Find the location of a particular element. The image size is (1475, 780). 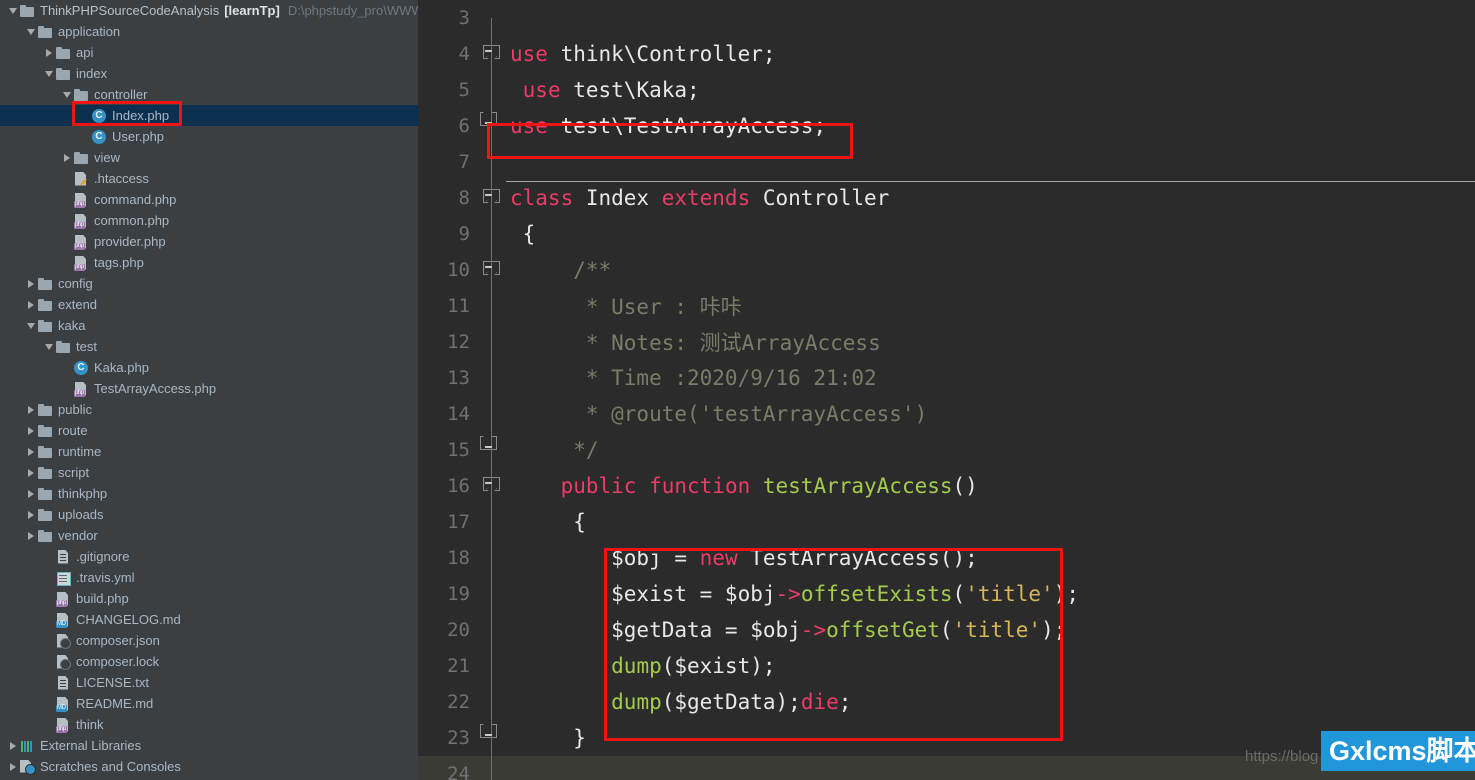

line-number: 16 is located at coordinates (449, 486).